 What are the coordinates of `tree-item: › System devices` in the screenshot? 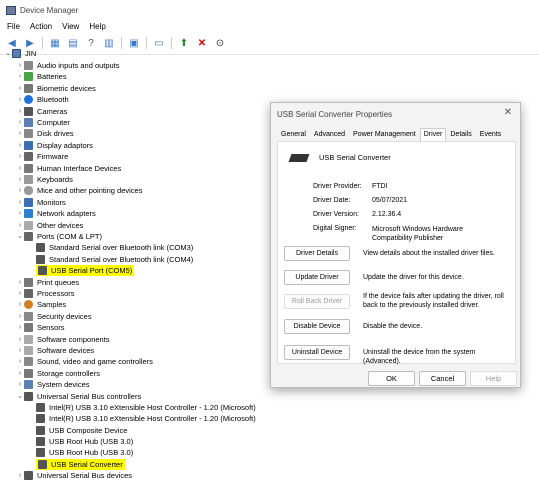 It's located at (53, 384).